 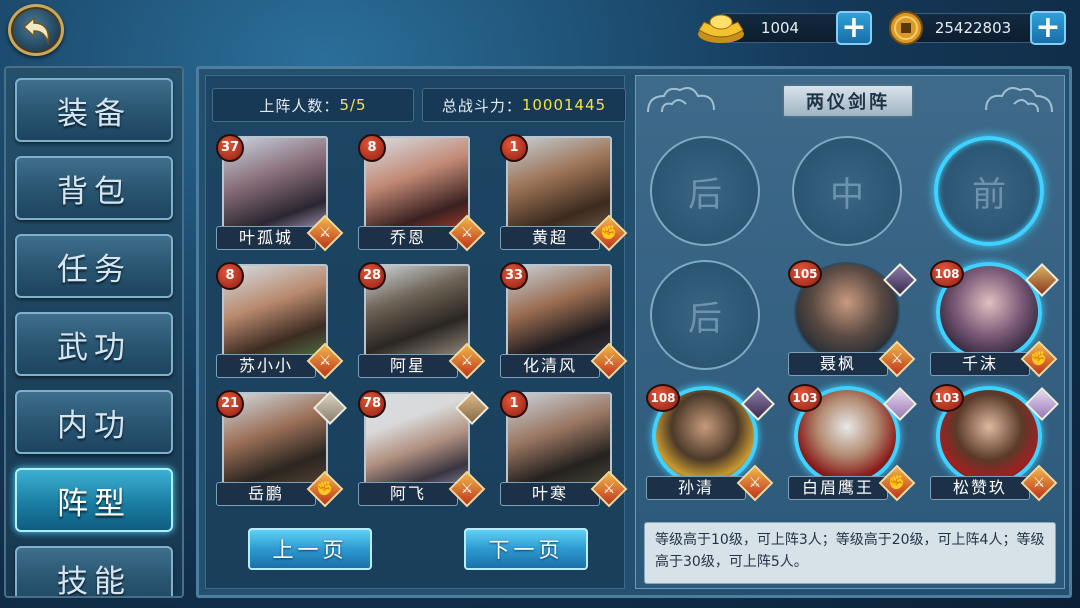 I want to click on menu-item-skills: 技能, so click(x=94, y=572).